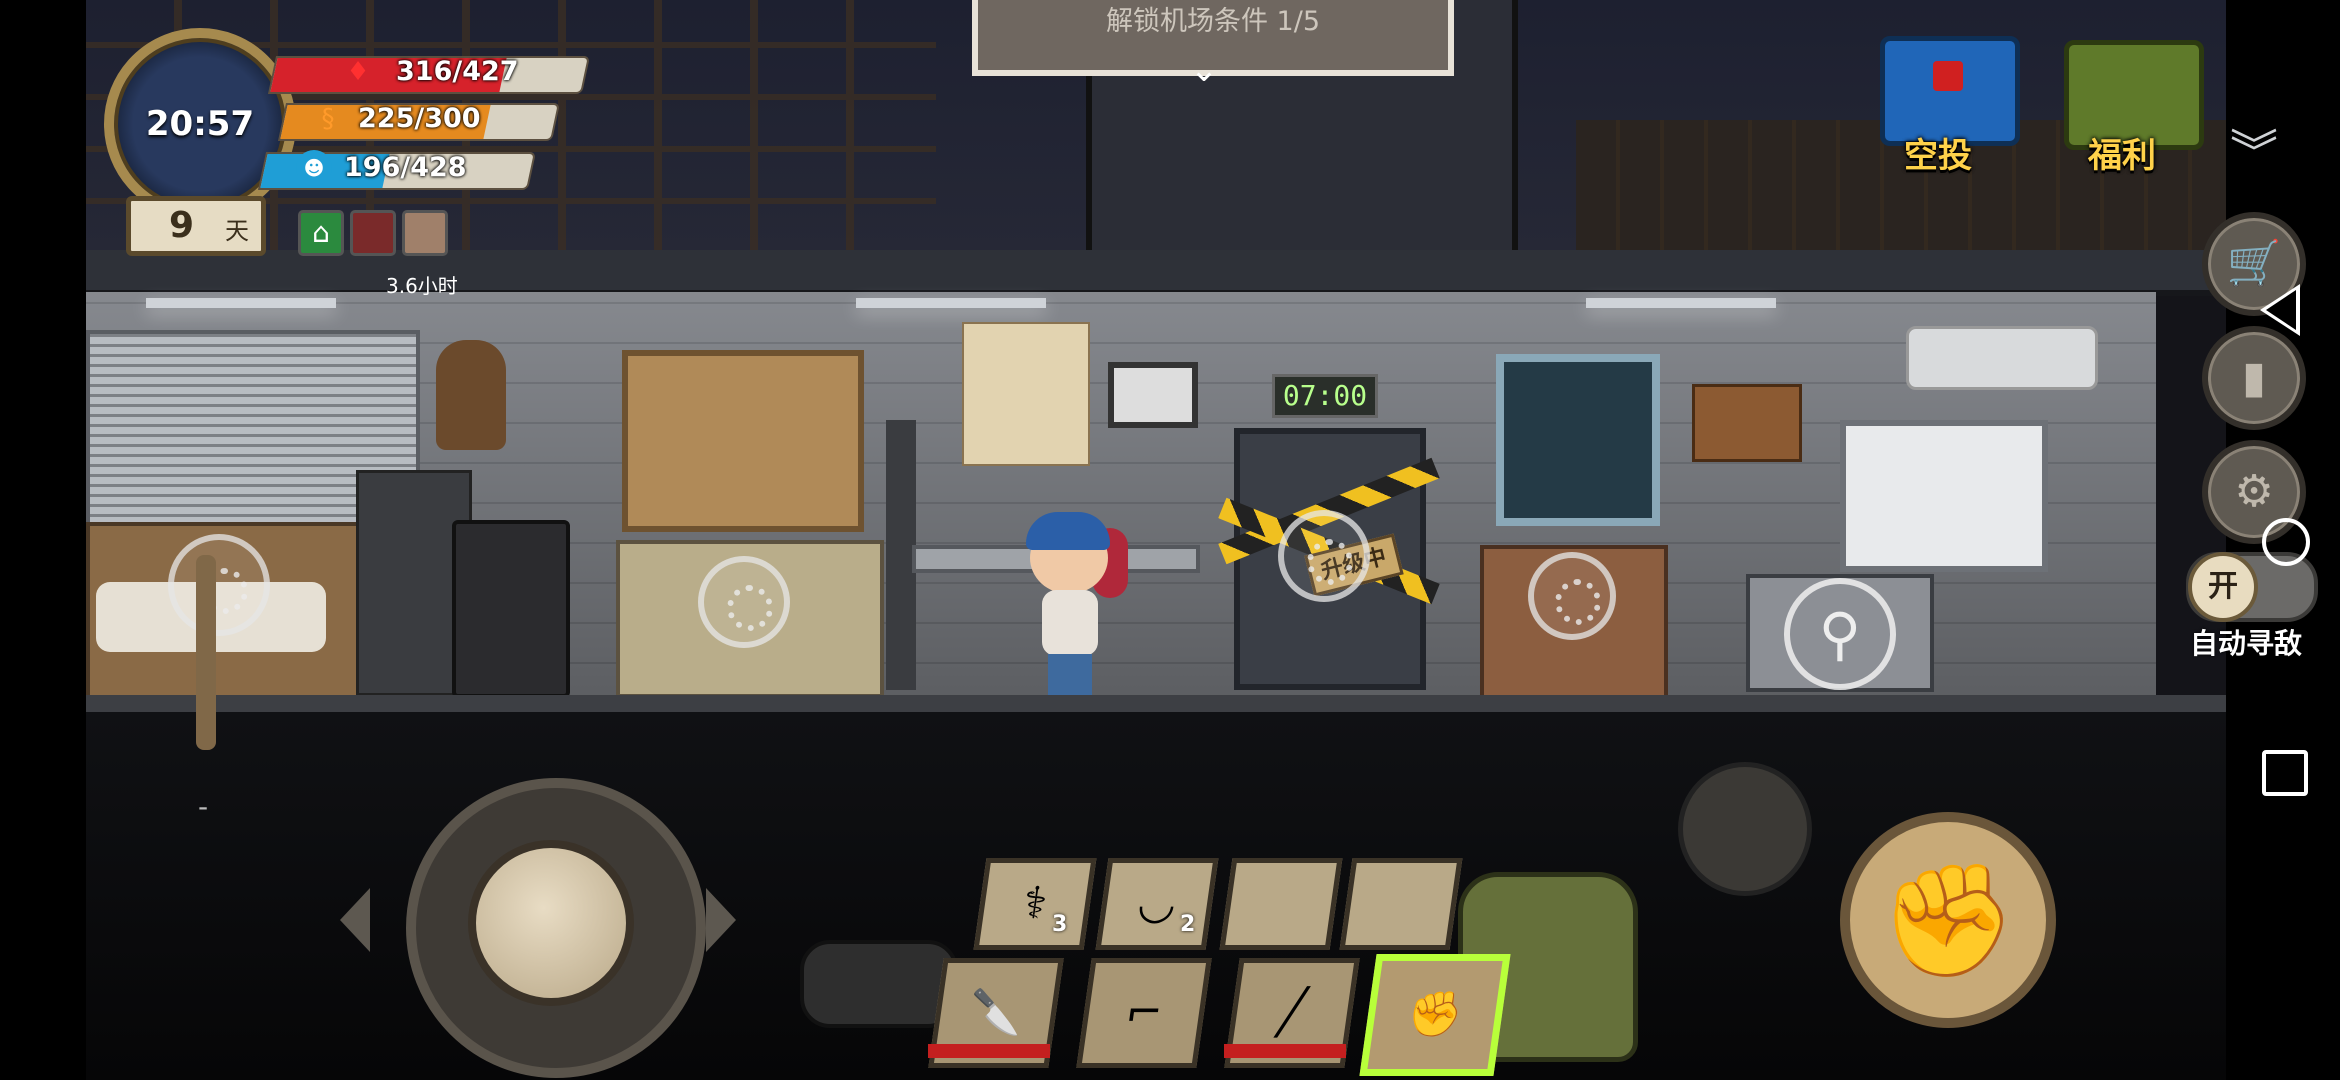 This screenshot has width=2340, height=1080. I want to click on consumable-slot-1: ⚕, so click(1035, 904).